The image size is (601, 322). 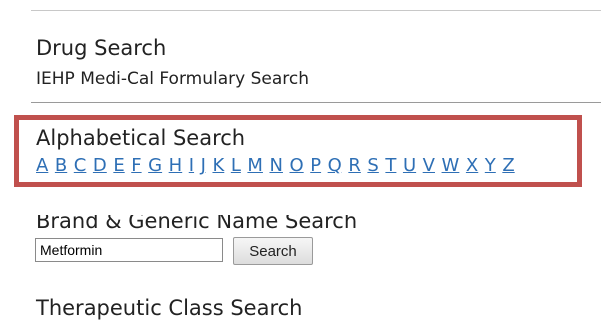 What do you see at coordinates (508, 166) in the screenshot?
I see `letter-link-z: Z` at bounding box center [508, 166].